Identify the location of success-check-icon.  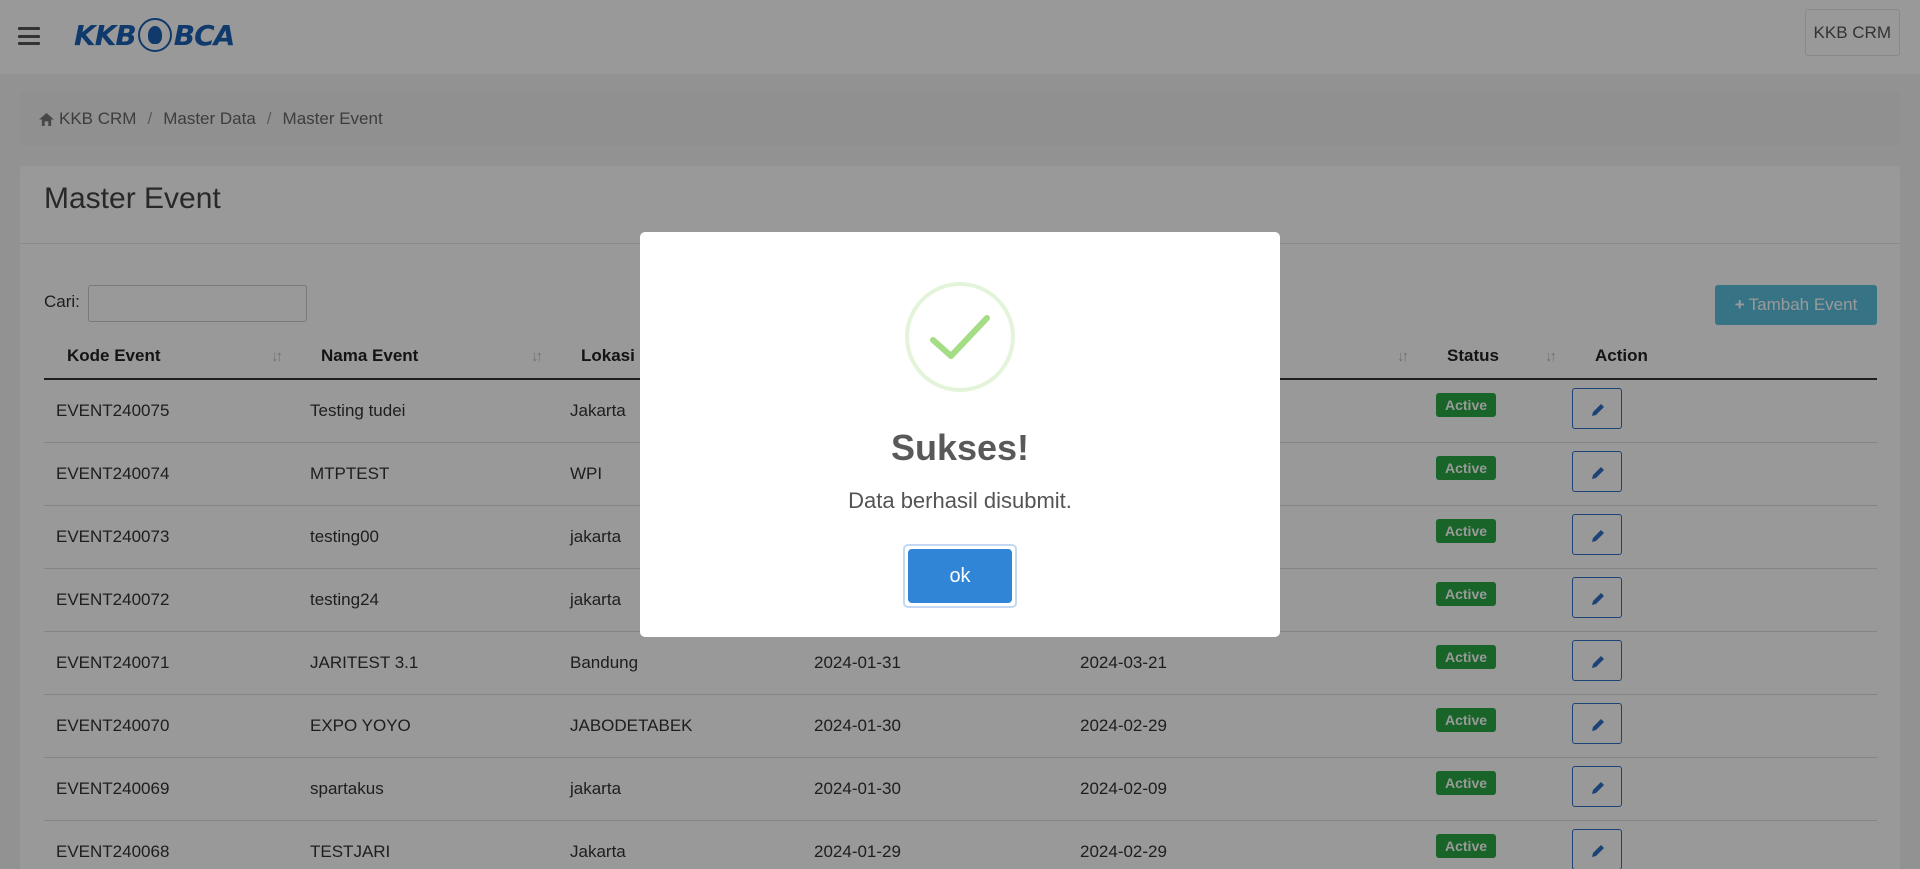
(960, 337).